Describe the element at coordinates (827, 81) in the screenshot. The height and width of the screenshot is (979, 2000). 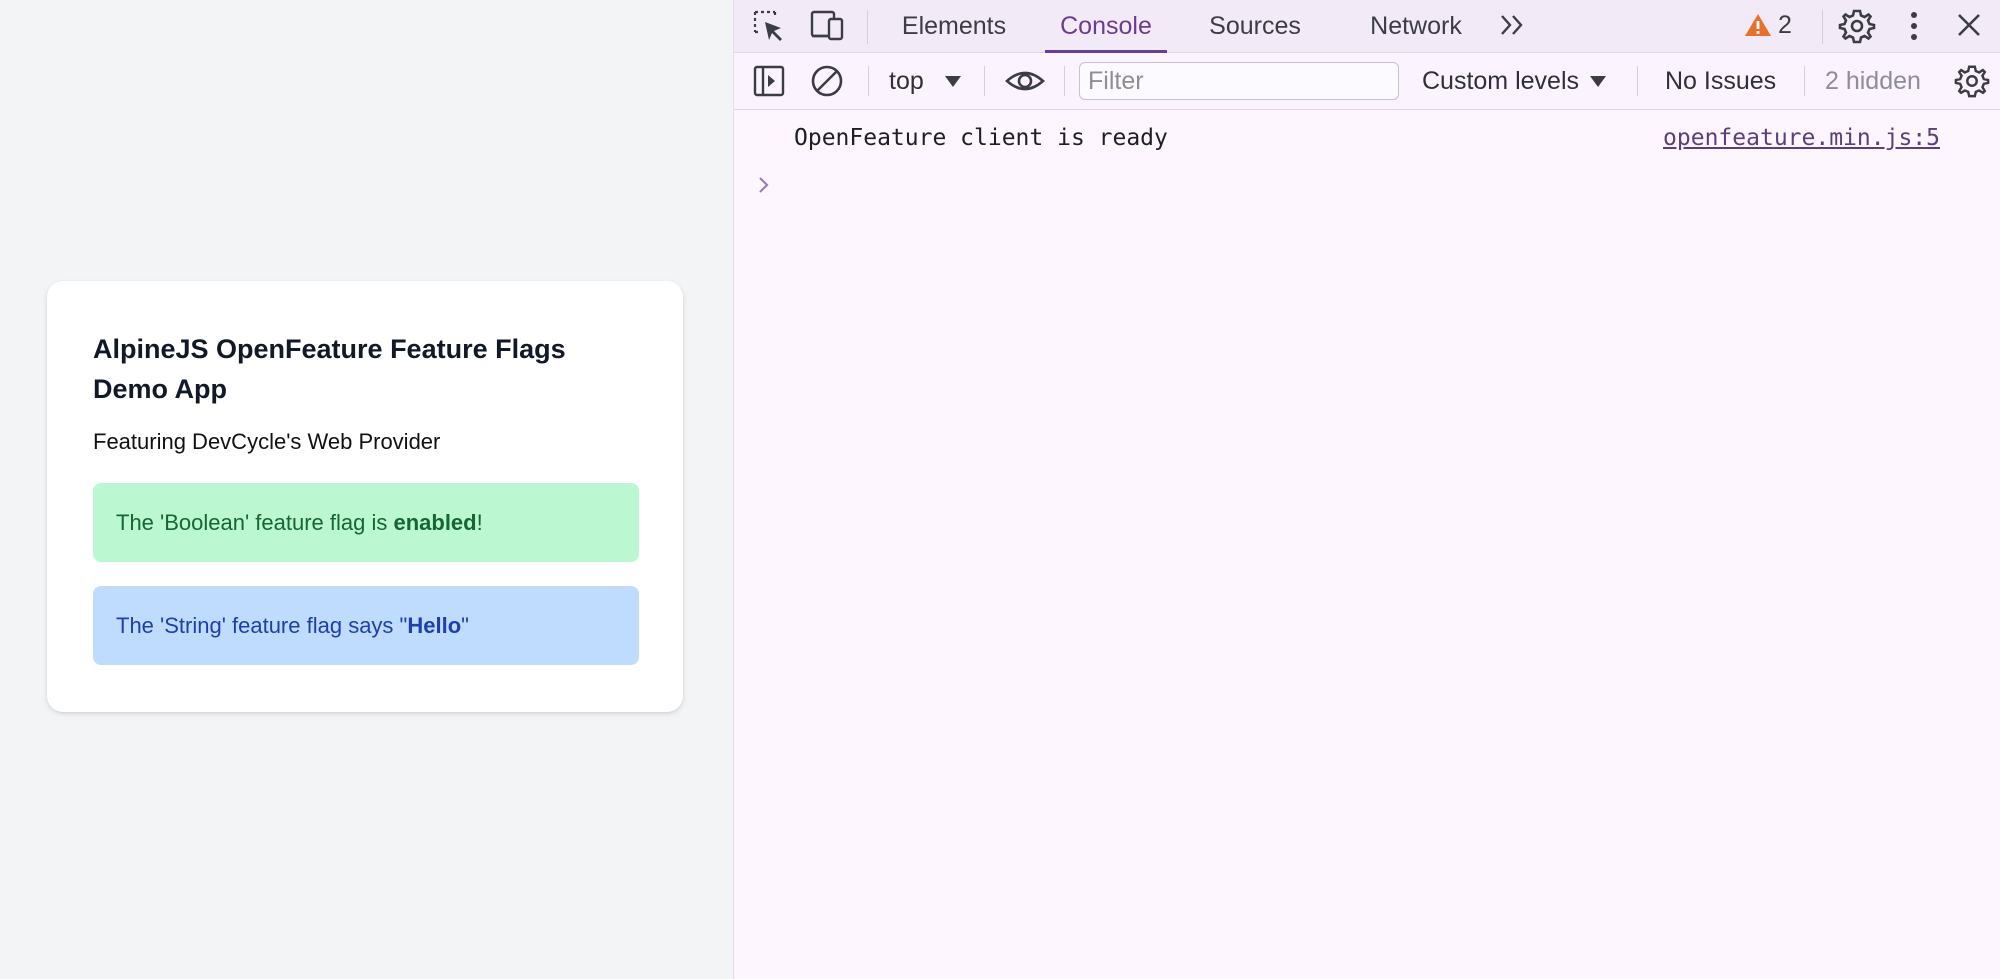
I see `clear-console-icon` at that location.